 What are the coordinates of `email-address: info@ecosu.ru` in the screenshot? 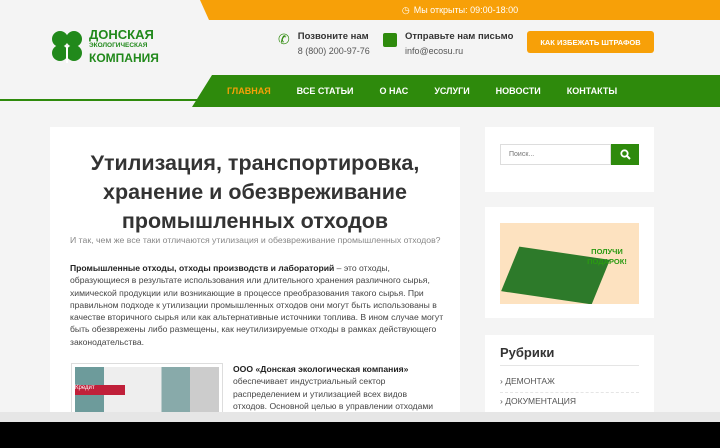 It's located at (434, 51).